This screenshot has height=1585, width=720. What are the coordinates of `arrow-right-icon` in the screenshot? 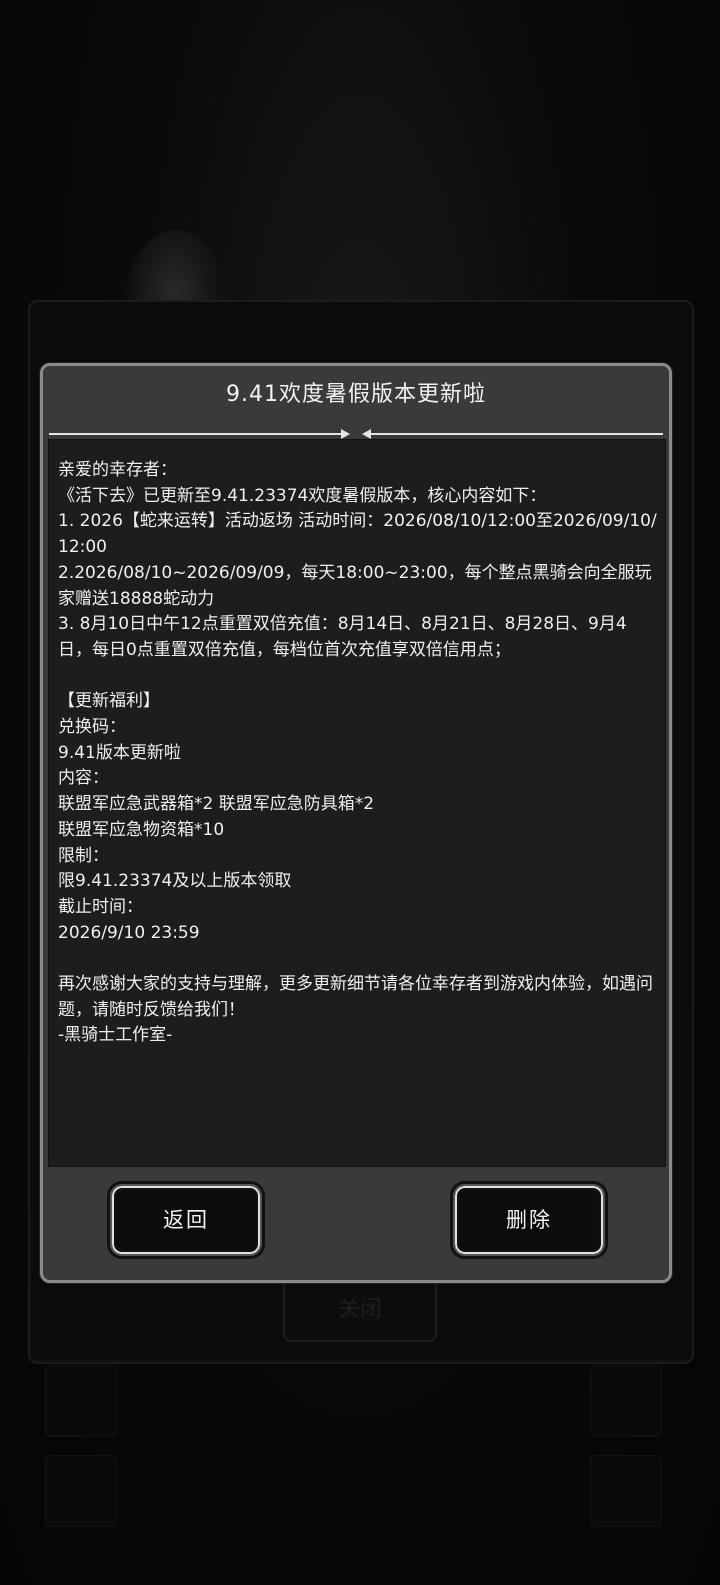 It's located at (345, 434).